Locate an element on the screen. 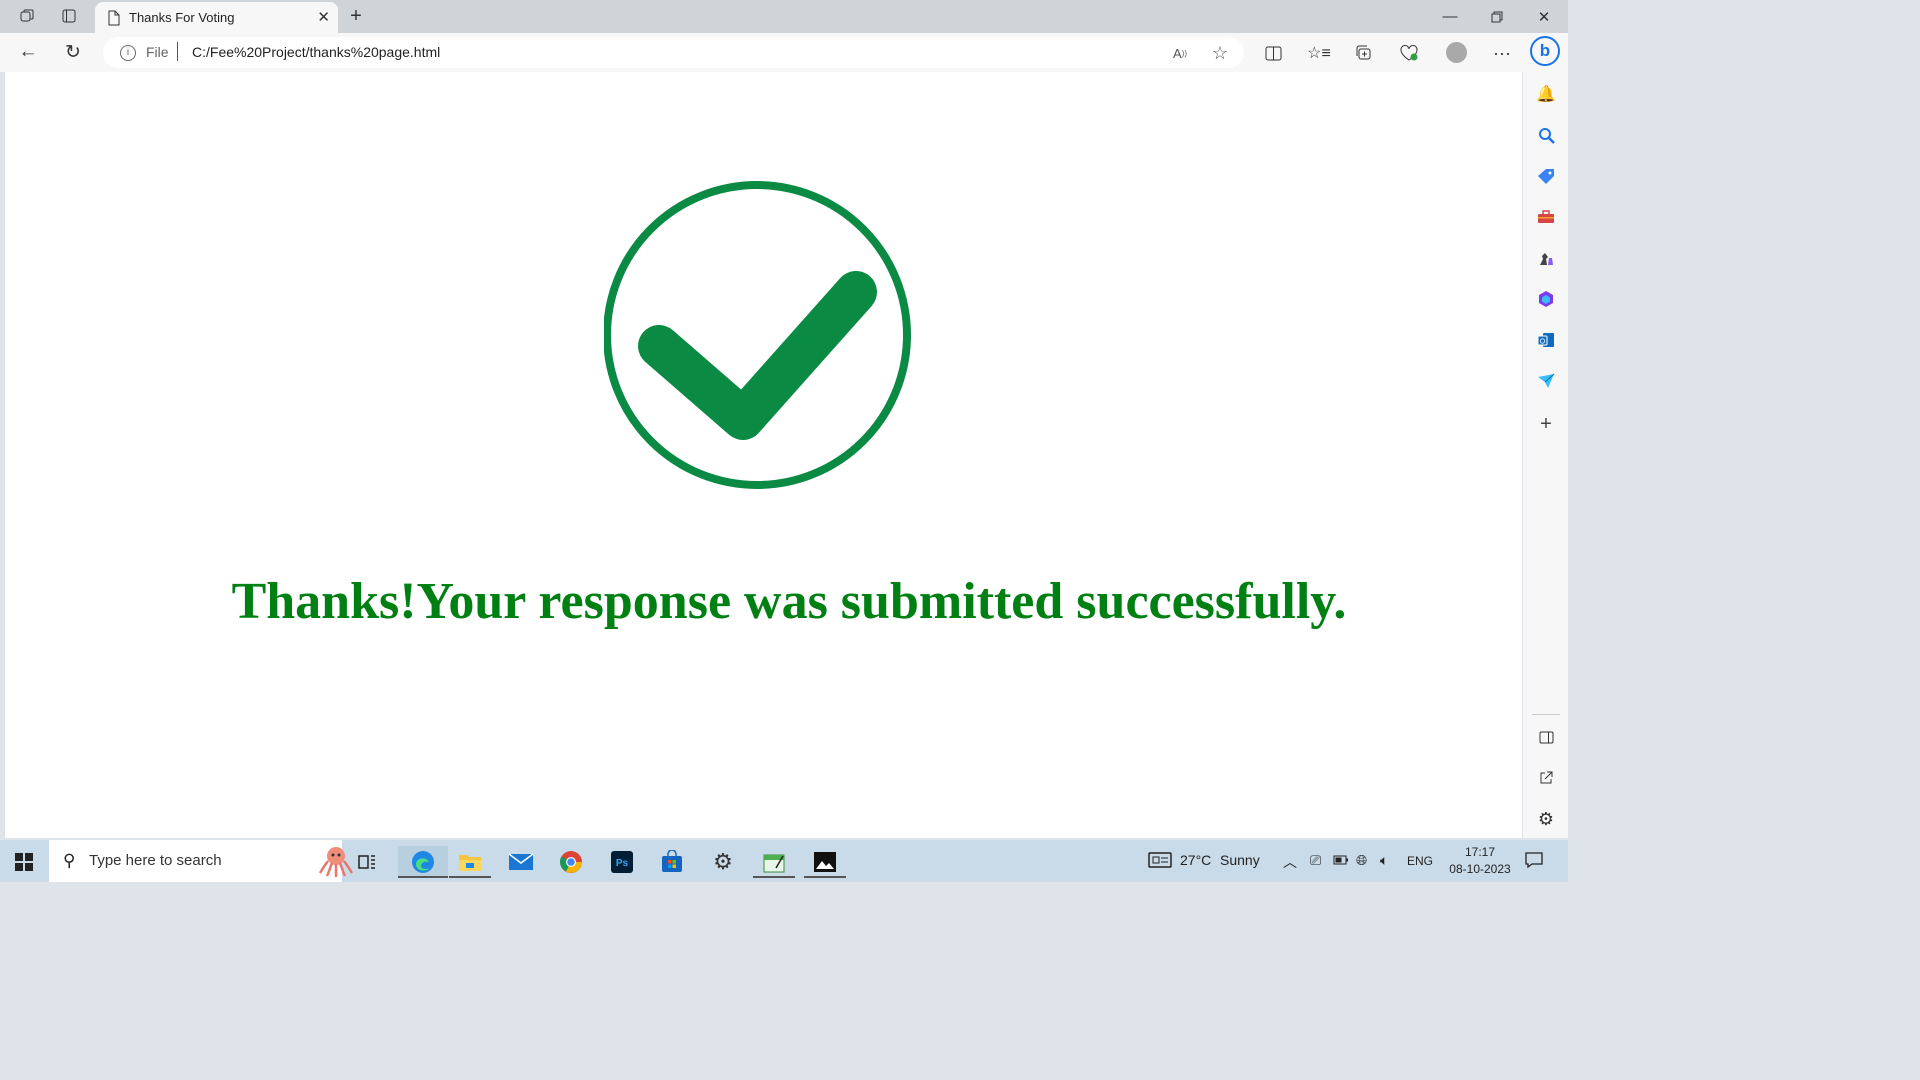  photoshop-icon: Ps is located at coordinates (622, 862).